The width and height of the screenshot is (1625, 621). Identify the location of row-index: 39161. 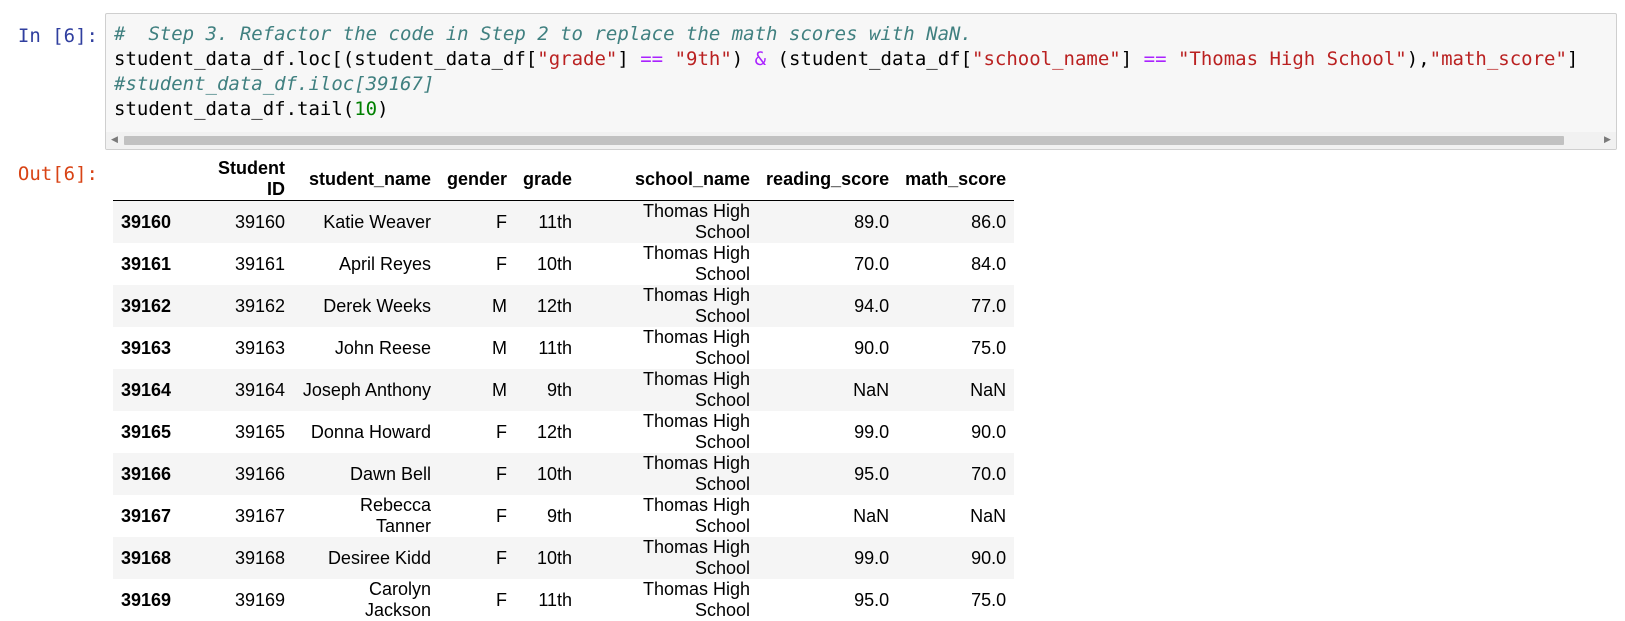
(146, 263).